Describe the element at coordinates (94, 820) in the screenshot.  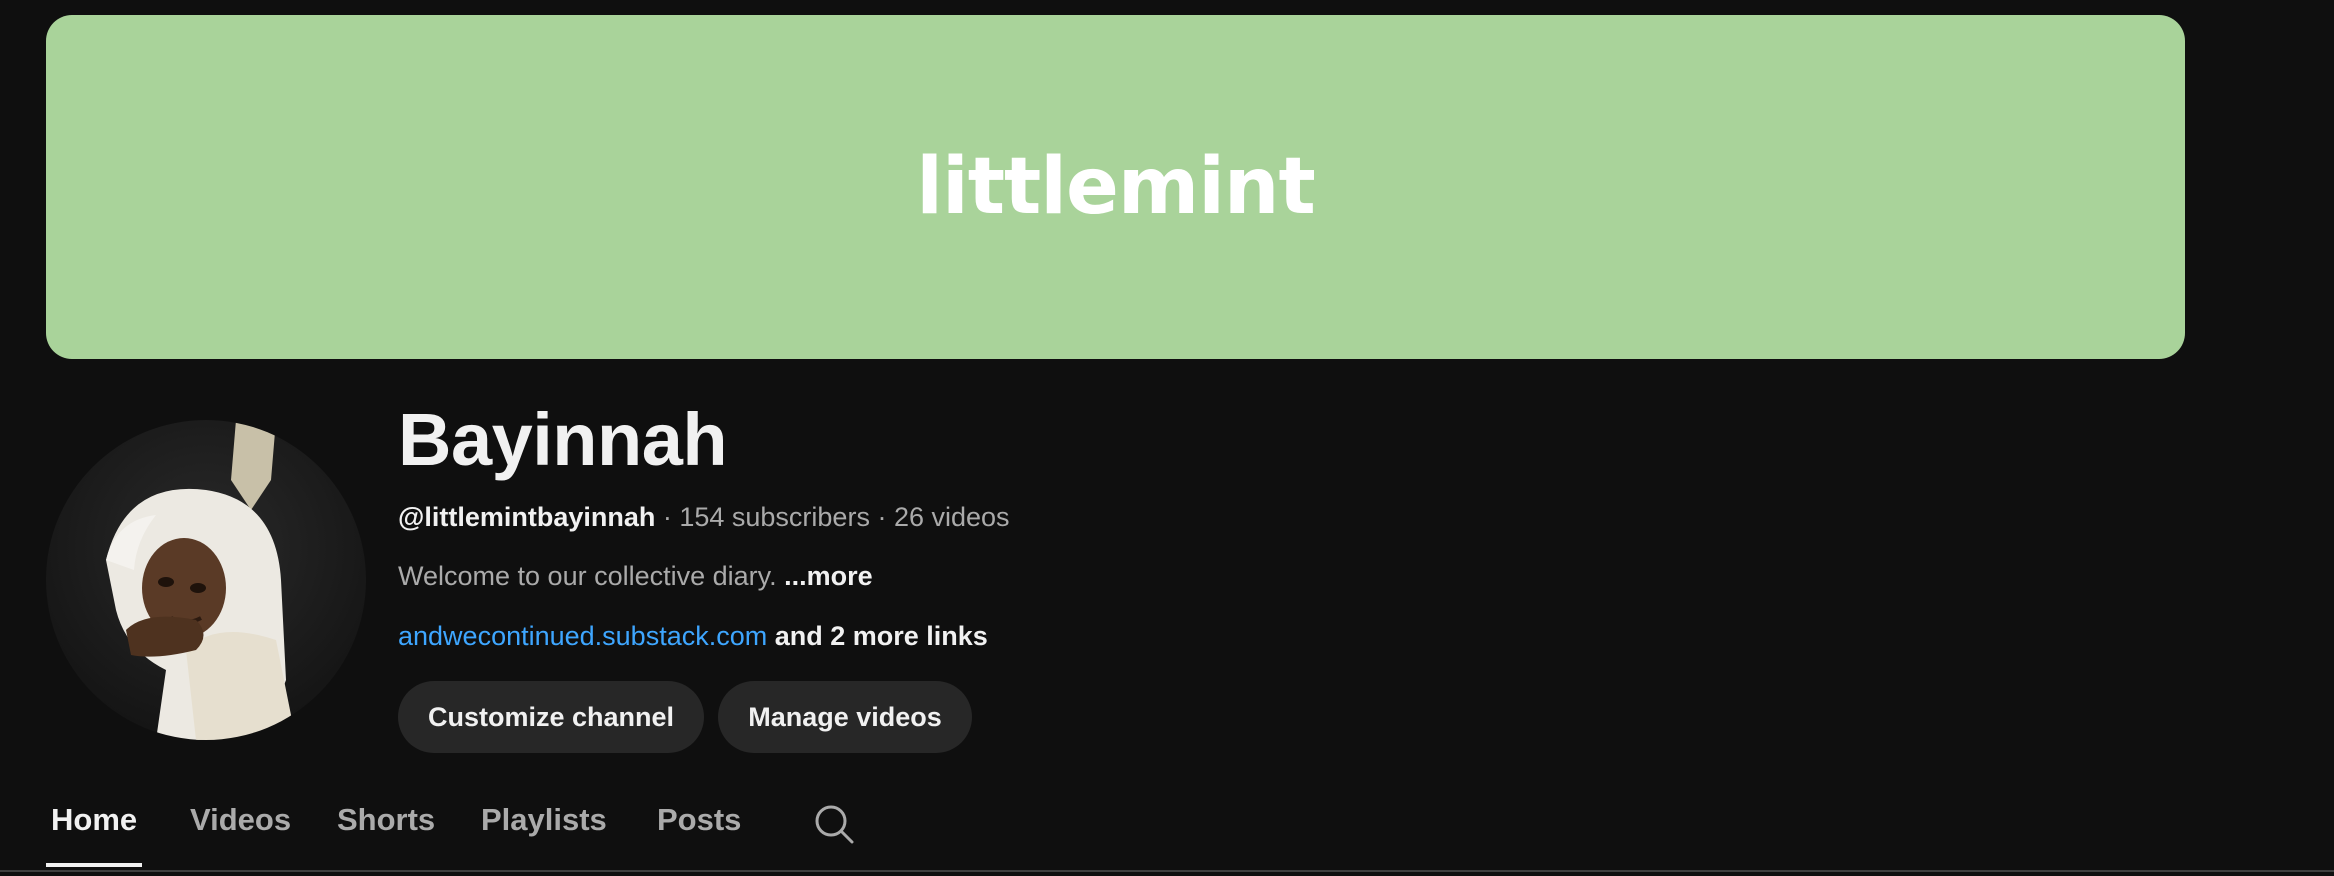
I see `tab-home: Home` at that location.